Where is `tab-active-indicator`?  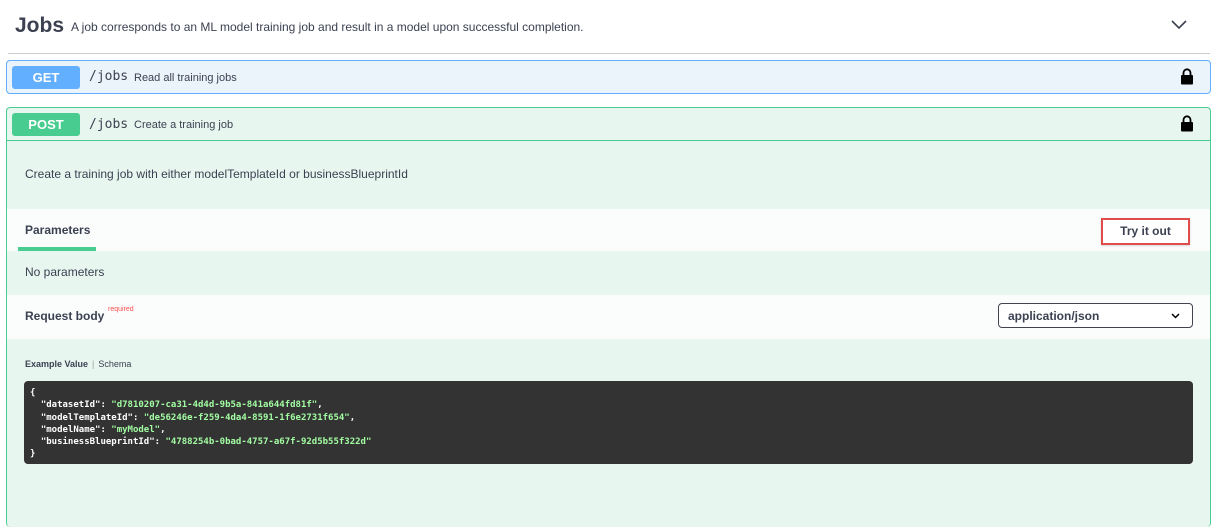 tab-active-indicator is located at coordinates (57, 249).